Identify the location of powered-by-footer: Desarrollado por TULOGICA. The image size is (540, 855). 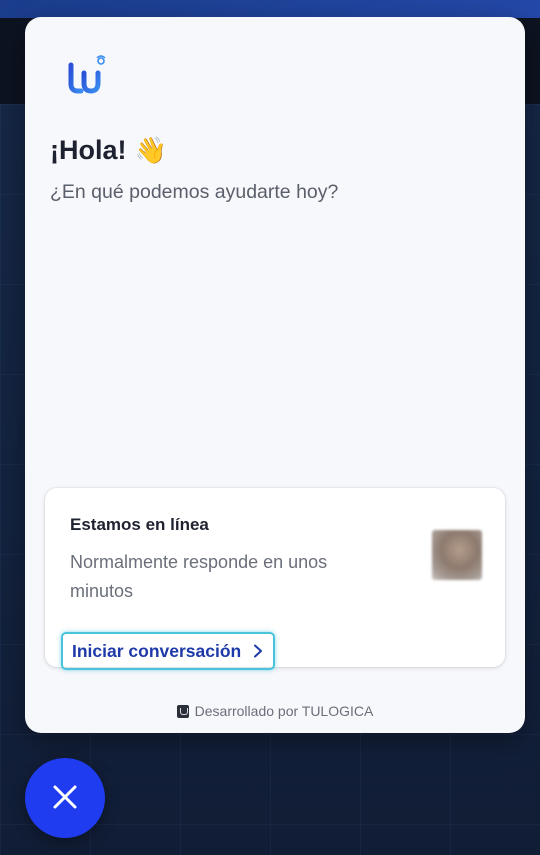
(275, 711).